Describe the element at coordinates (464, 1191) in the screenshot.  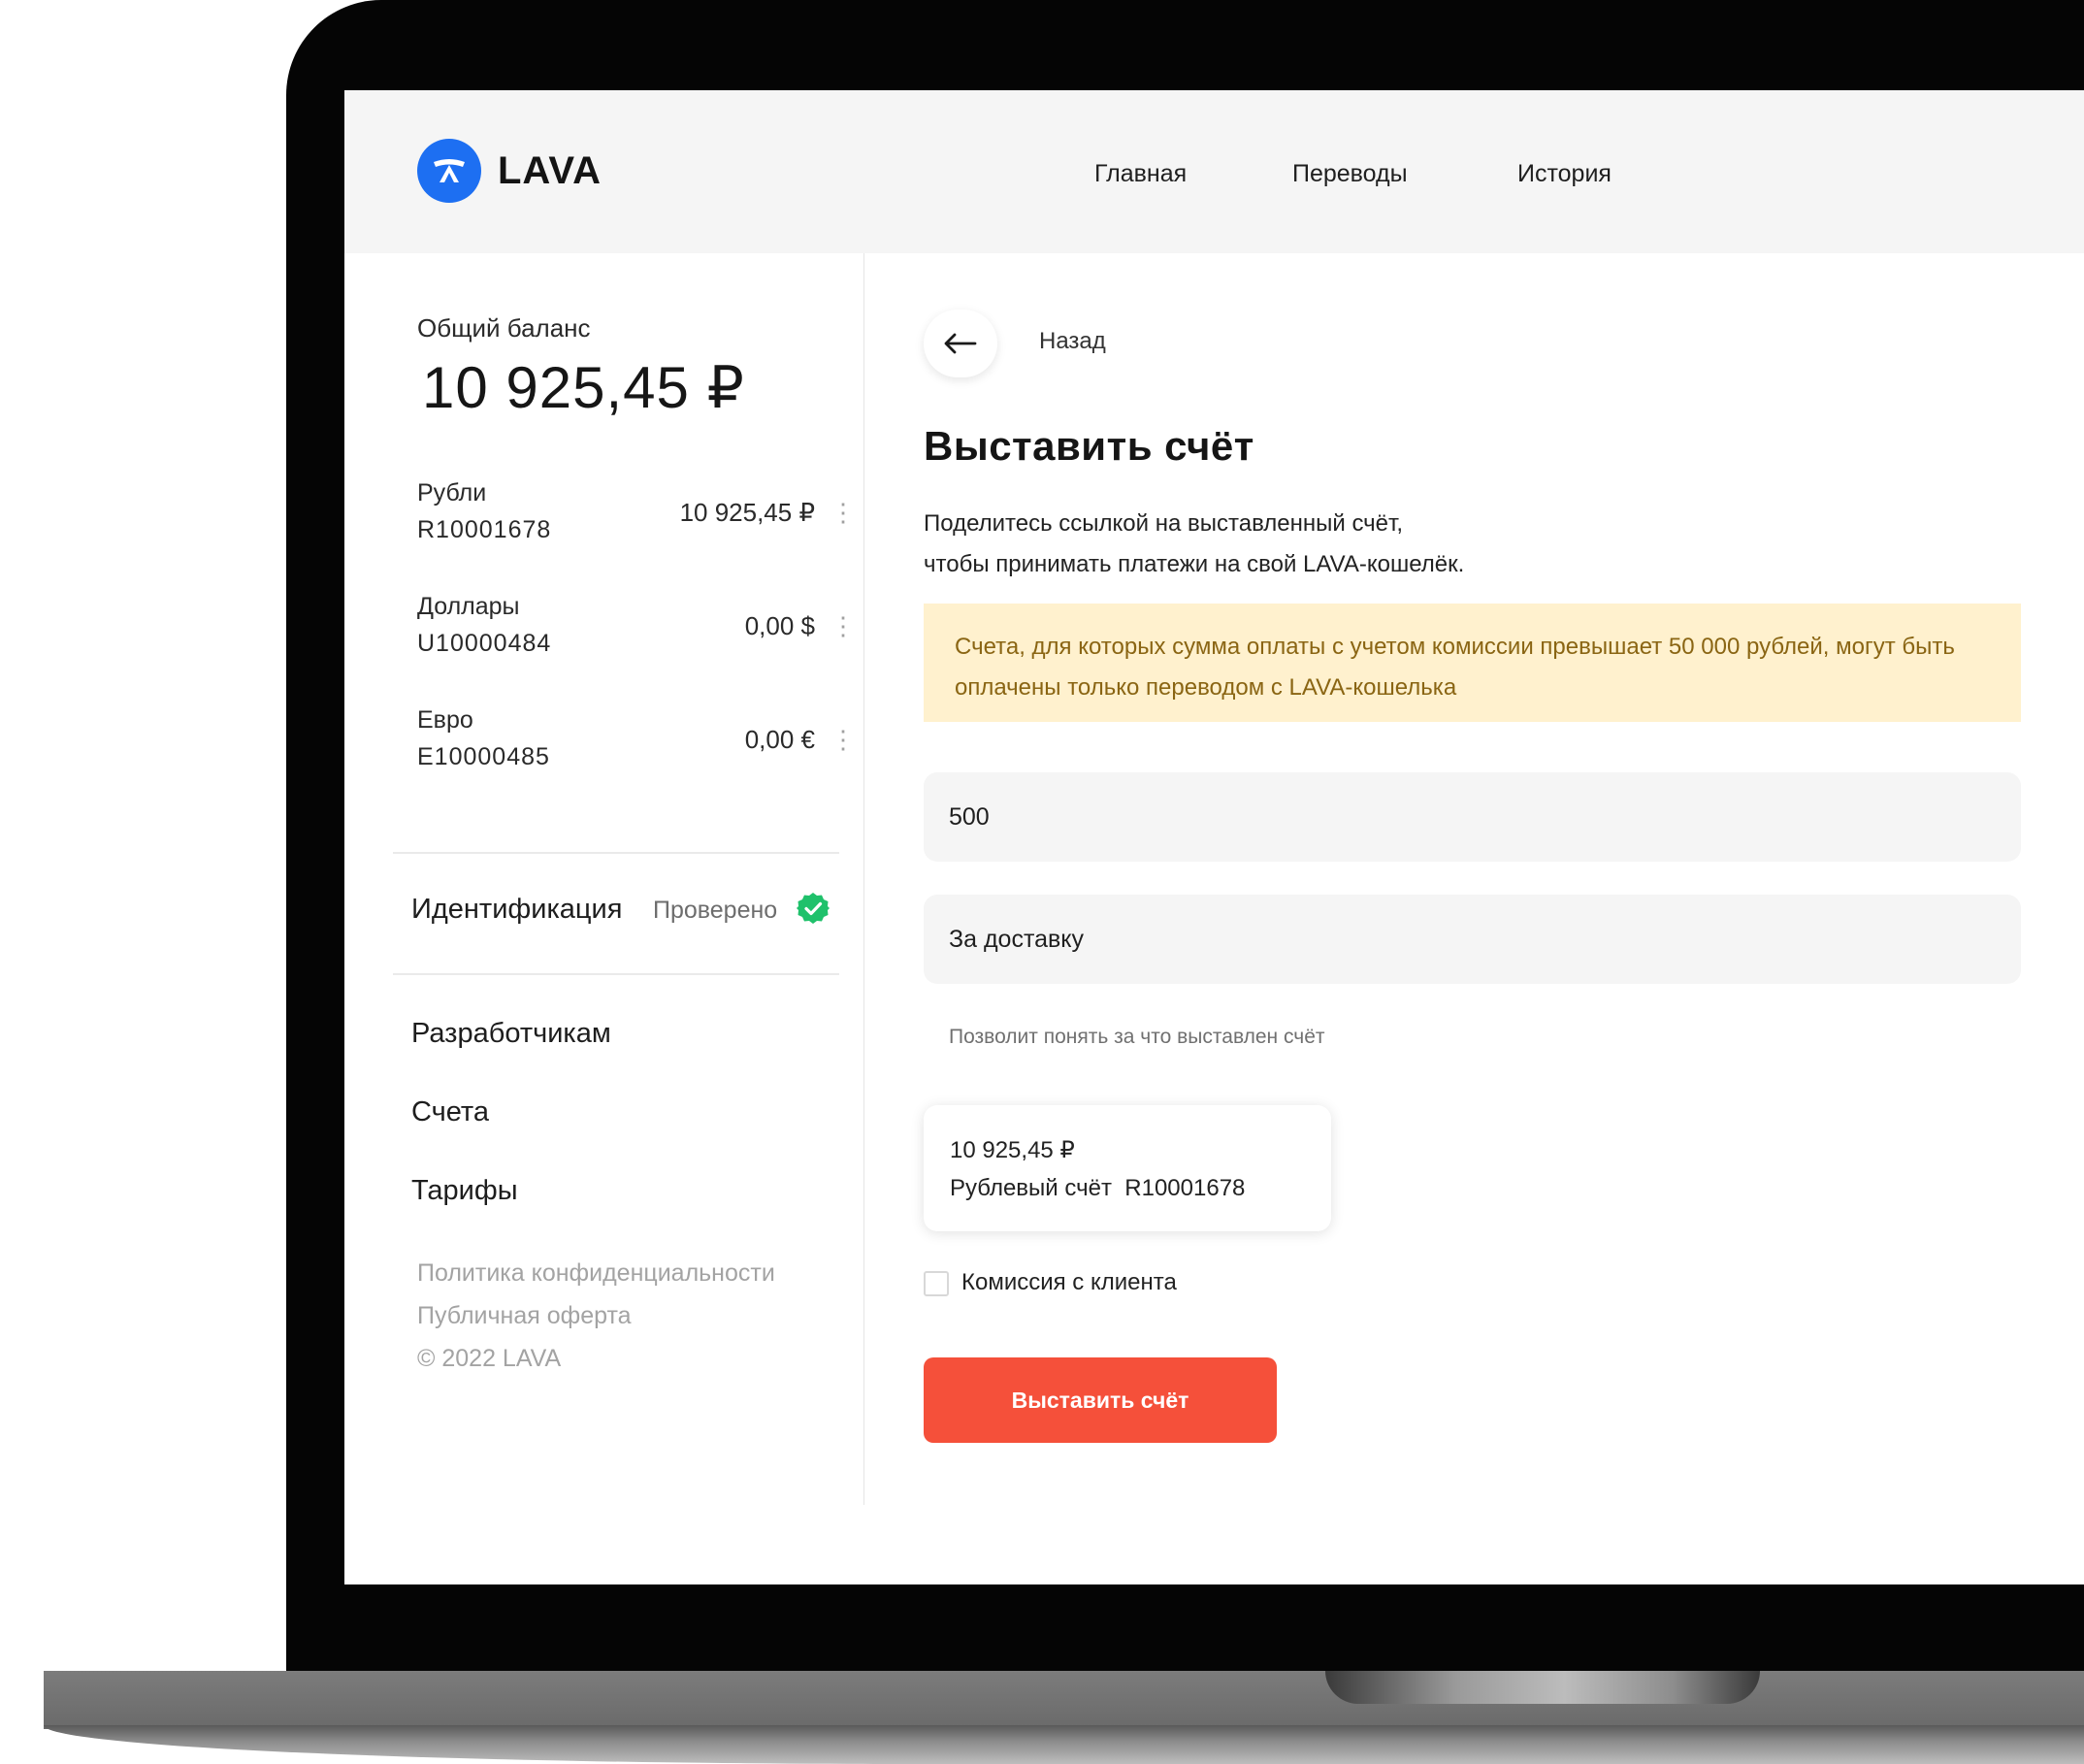
I see `sidebar-item-tariffs: Тарифы` at that location.